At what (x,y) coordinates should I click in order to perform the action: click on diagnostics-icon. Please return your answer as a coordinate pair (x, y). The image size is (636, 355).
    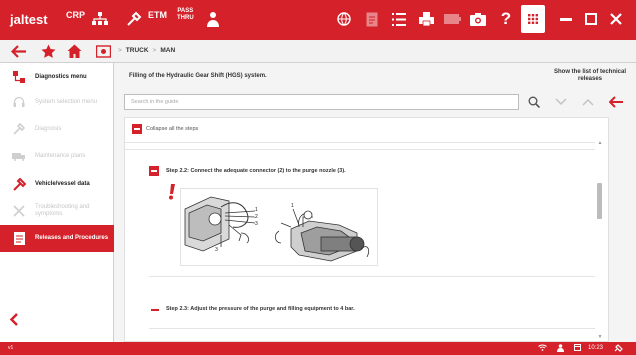
    Looking at the image, I should click on (19, 77).